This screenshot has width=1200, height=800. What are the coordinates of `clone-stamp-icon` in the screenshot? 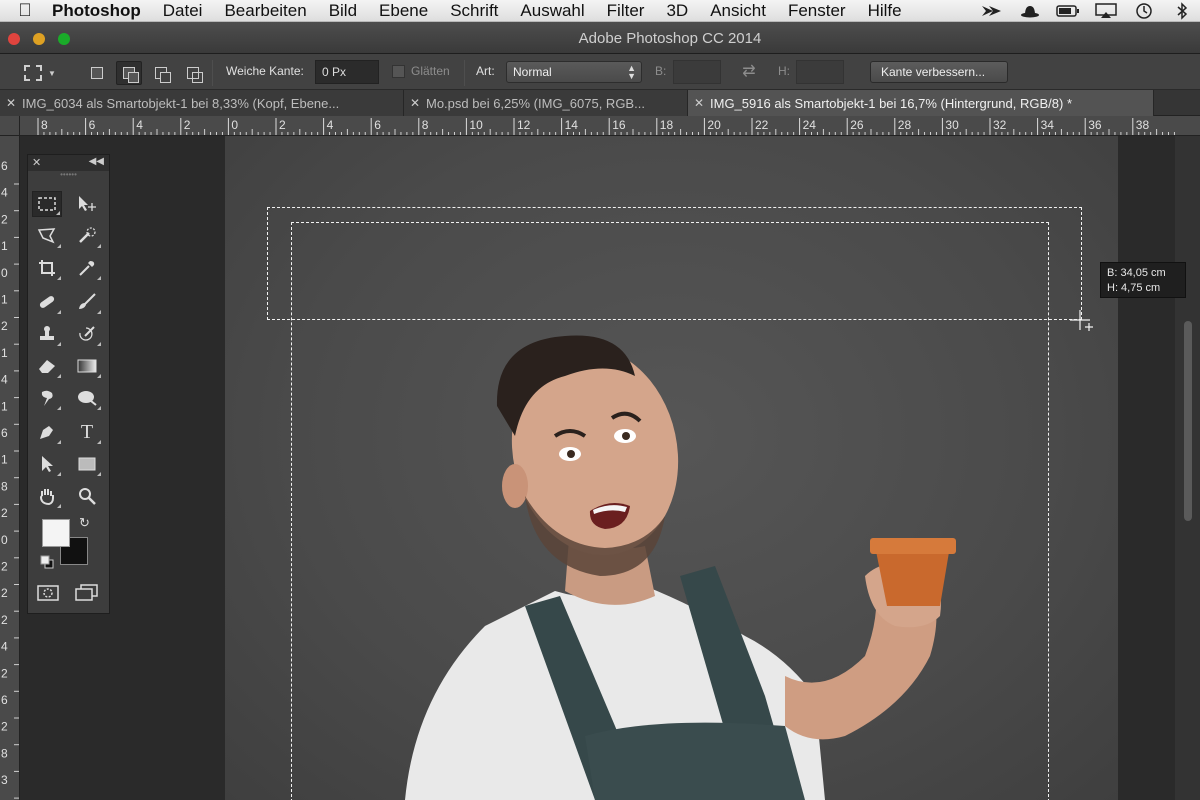 It's located at (47, 333).